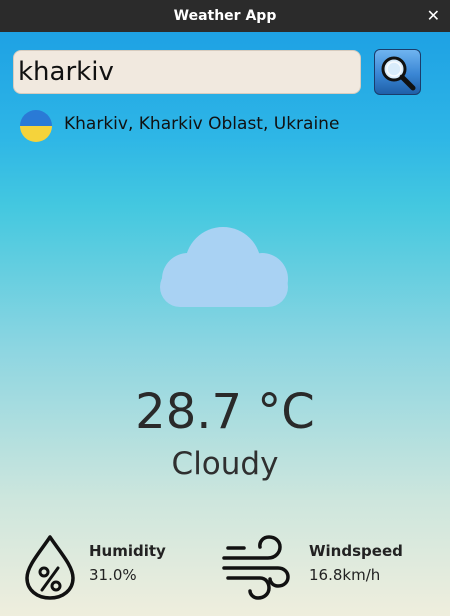  Describe the element at coordinates (127, 551) in the screenshot. I see `humidity-label: Humidity` at that location.